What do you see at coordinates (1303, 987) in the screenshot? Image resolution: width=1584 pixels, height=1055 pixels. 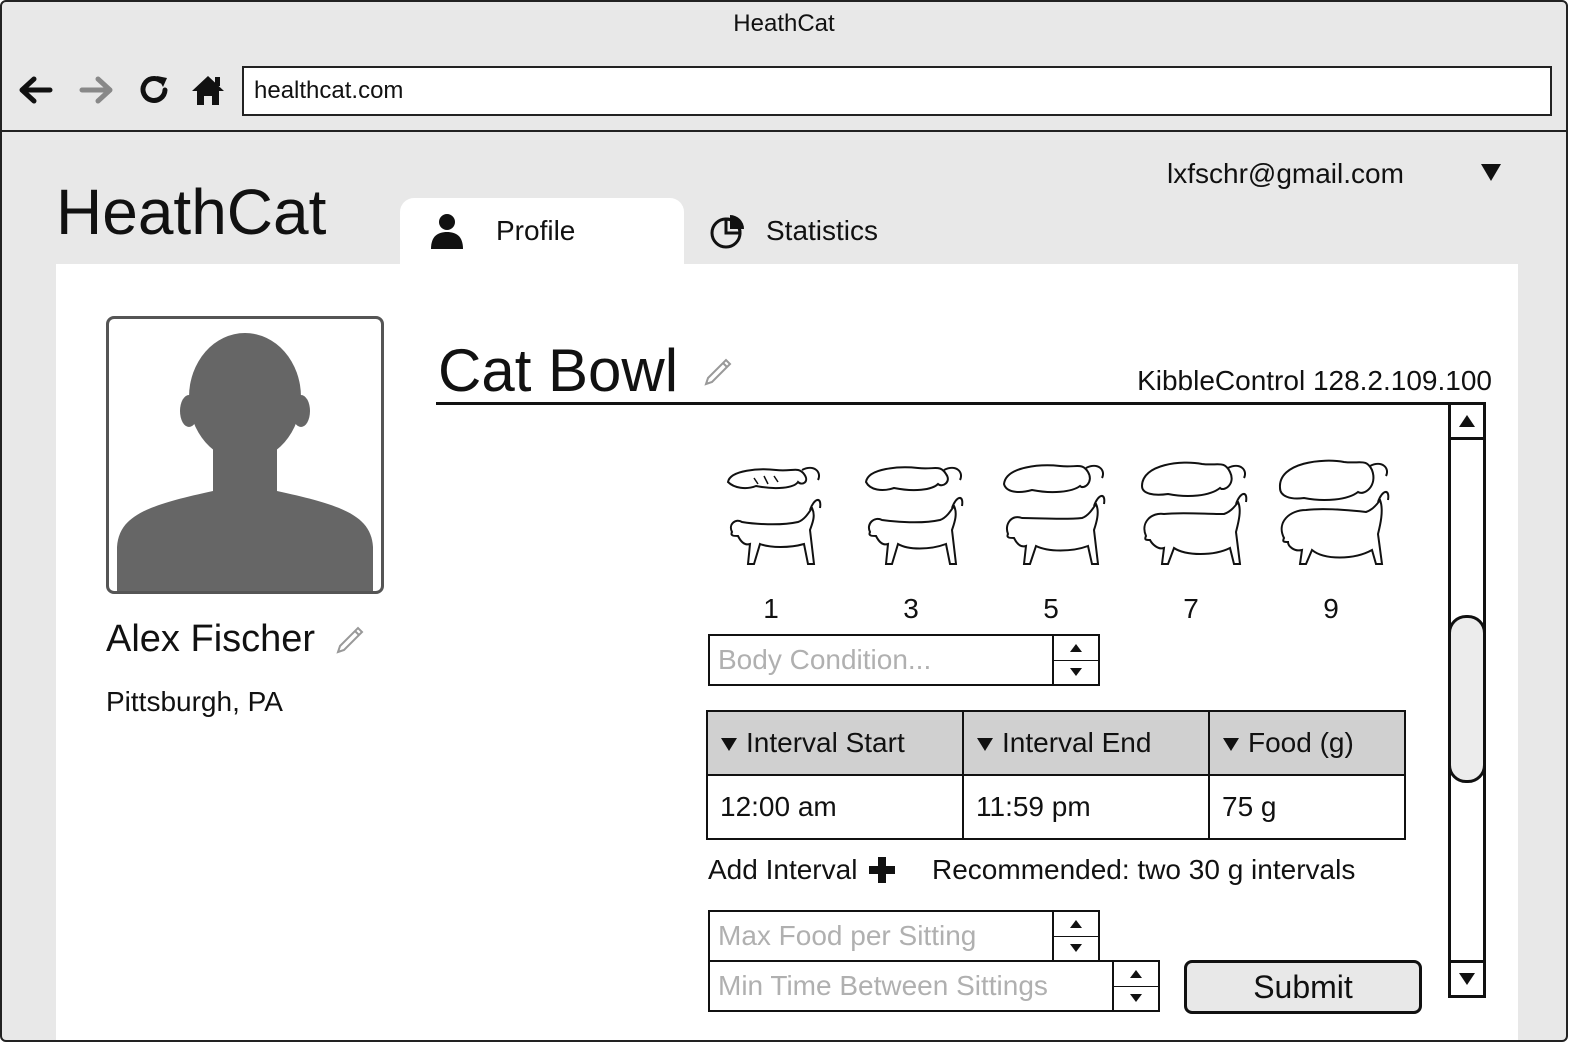 I see `submit-button: Submit` at bounding box center [1303, 987].